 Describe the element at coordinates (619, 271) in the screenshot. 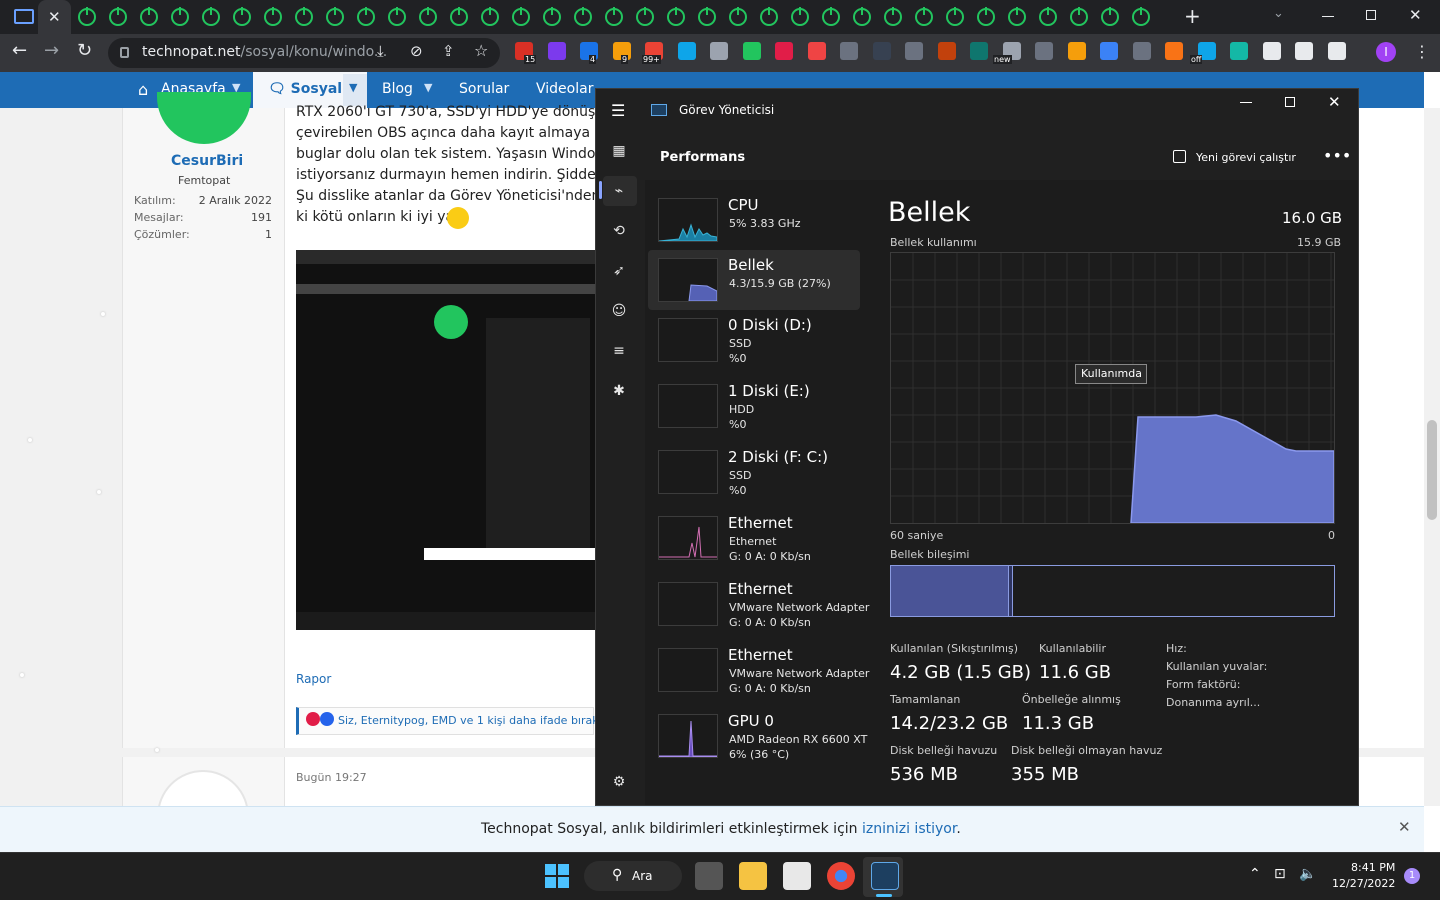

I see `startup-apps-icon: ➶` at that location.